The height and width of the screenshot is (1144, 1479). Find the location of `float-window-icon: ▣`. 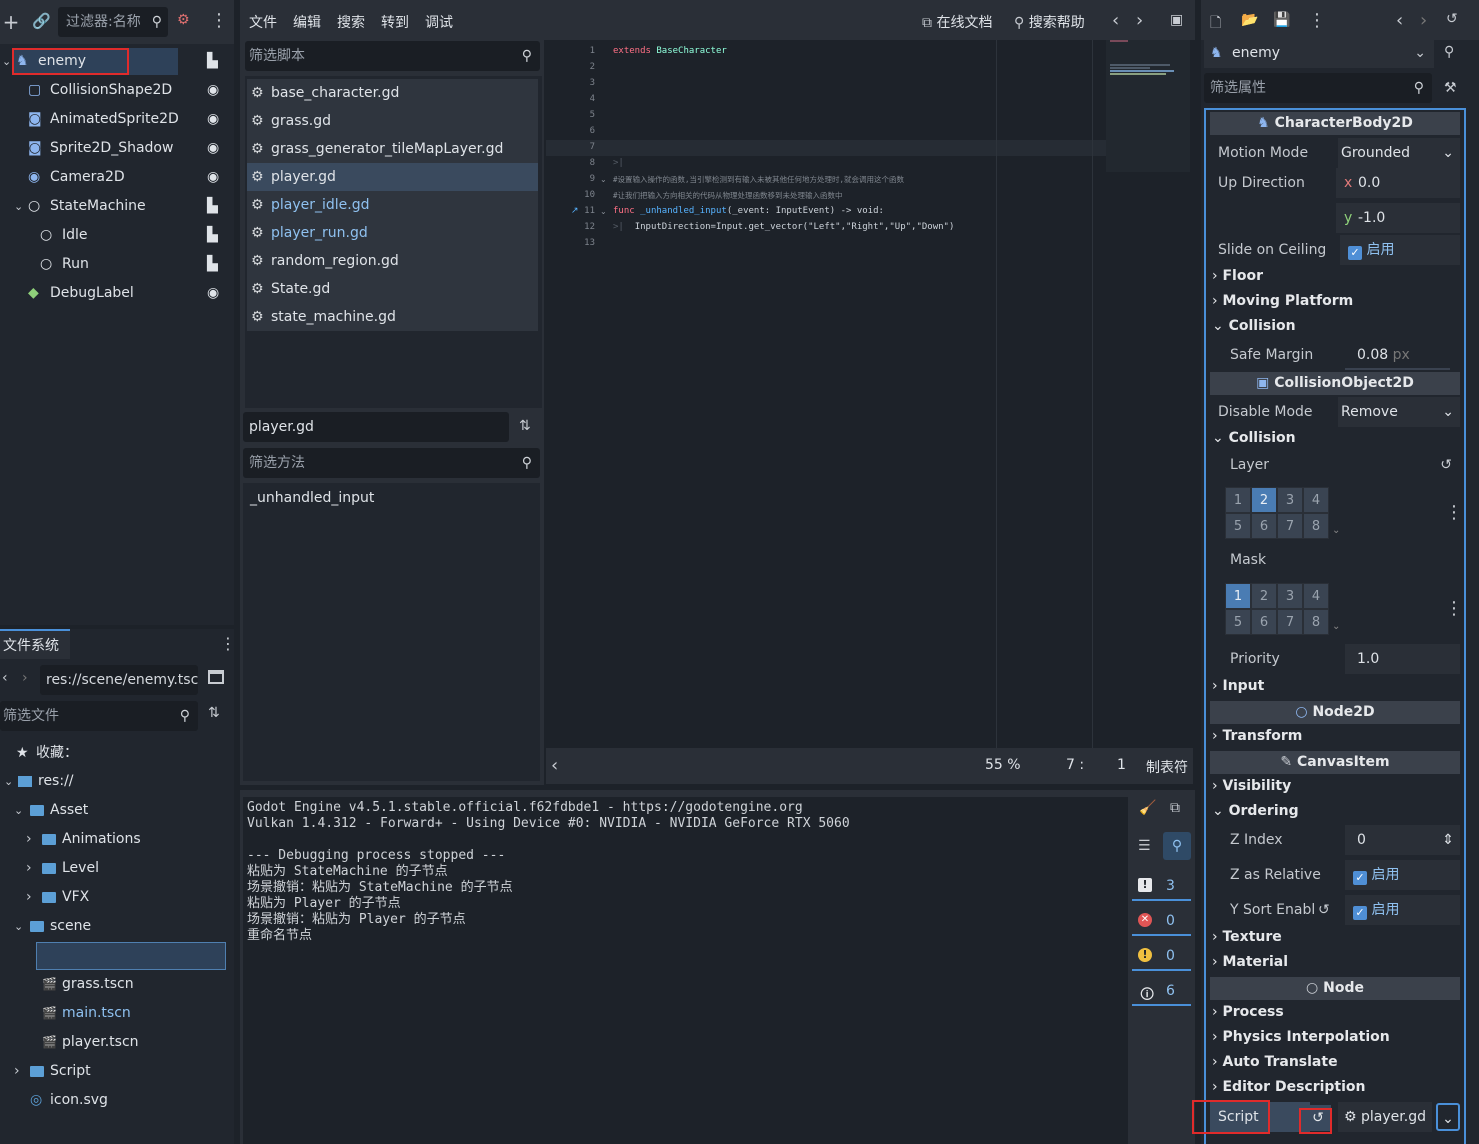

float-window-icon: ▣ is located at coordinates (1176, 20).